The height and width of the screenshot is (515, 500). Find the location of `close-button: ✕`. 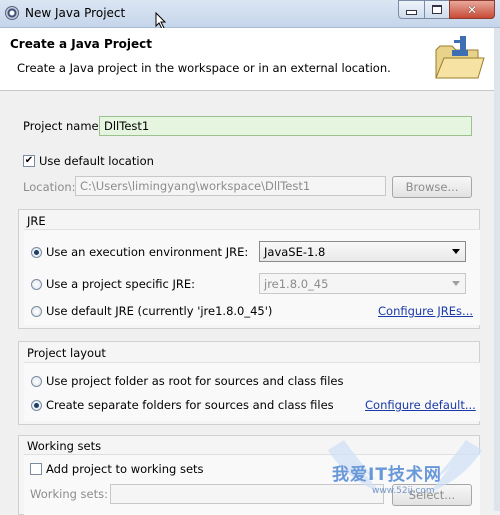

close-button: ✕ is located at coordinates (472, 9).